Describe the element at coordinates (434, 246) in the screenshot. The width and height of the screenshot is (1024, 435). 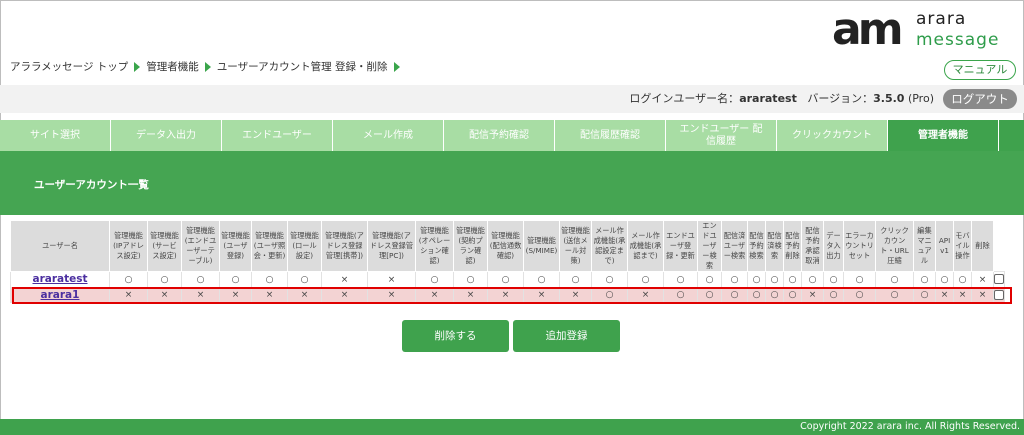
I see `column-header: 管理機能(オペレーション確認)` at that location.